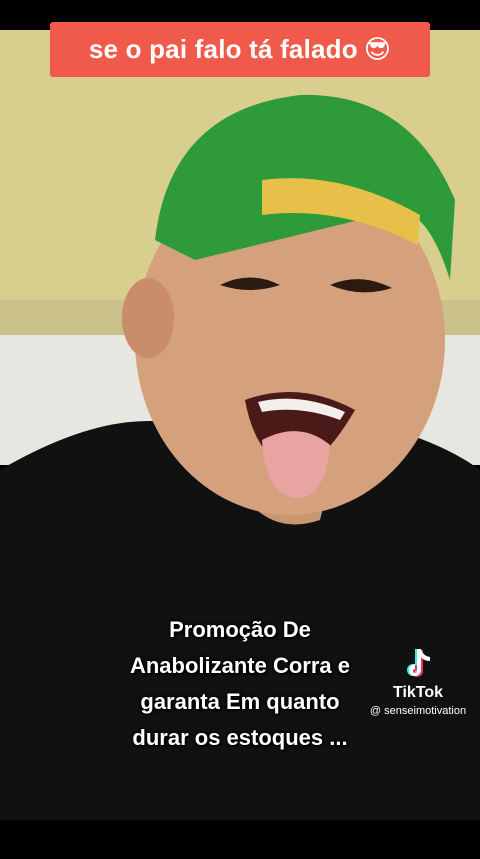 The height and width of the screenshot is (859, 480). What do you see at coordinates (240, 629) in the screenshot?
I see `subtitle-line-1: Promoção De` at bounding box center [240, 629].